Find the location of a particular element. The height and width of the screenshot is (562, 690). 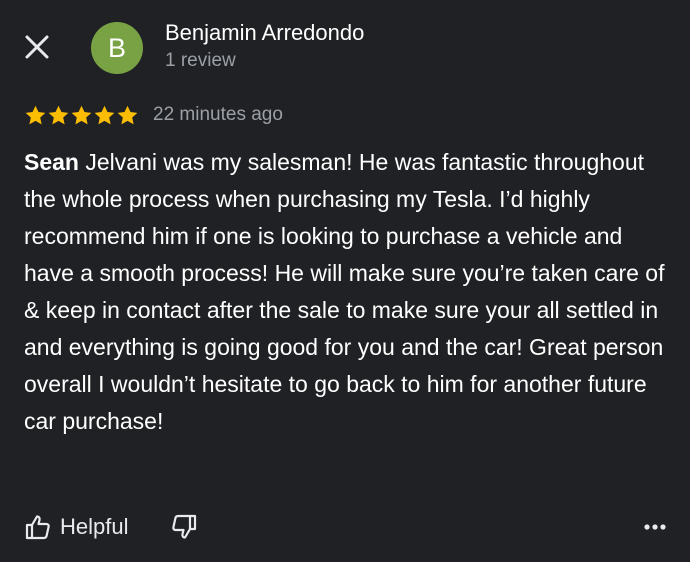

more-options-button is located at coordinates (655, 527).